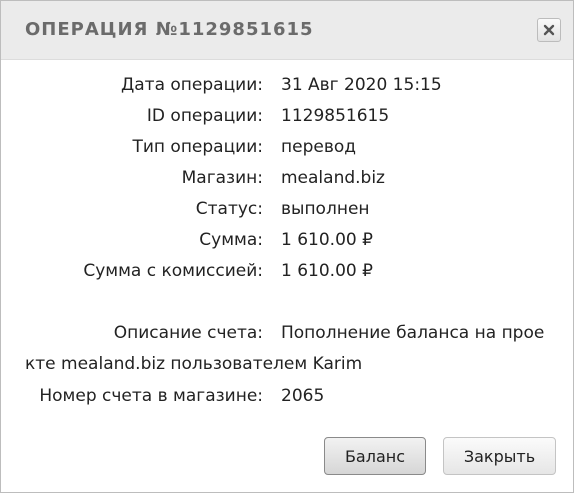 Image resolution: width=574 pixels, height=493 pixels. Describe the element at coordinates (318, 147) in the screenshot. I see `type-value: перевод` at that location.